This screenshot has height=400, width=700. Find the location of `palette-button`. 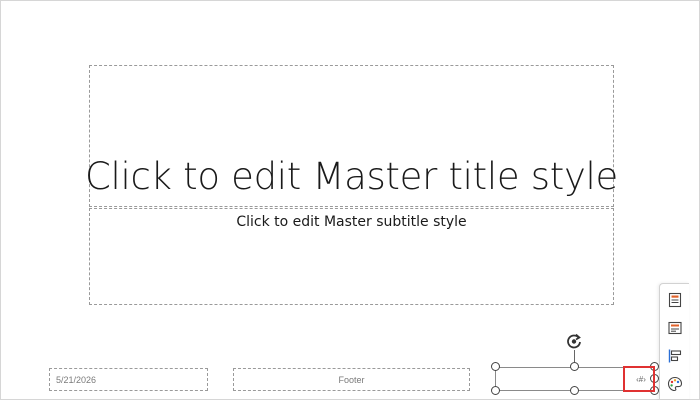

palette-button is located at coordinates (675, 384).